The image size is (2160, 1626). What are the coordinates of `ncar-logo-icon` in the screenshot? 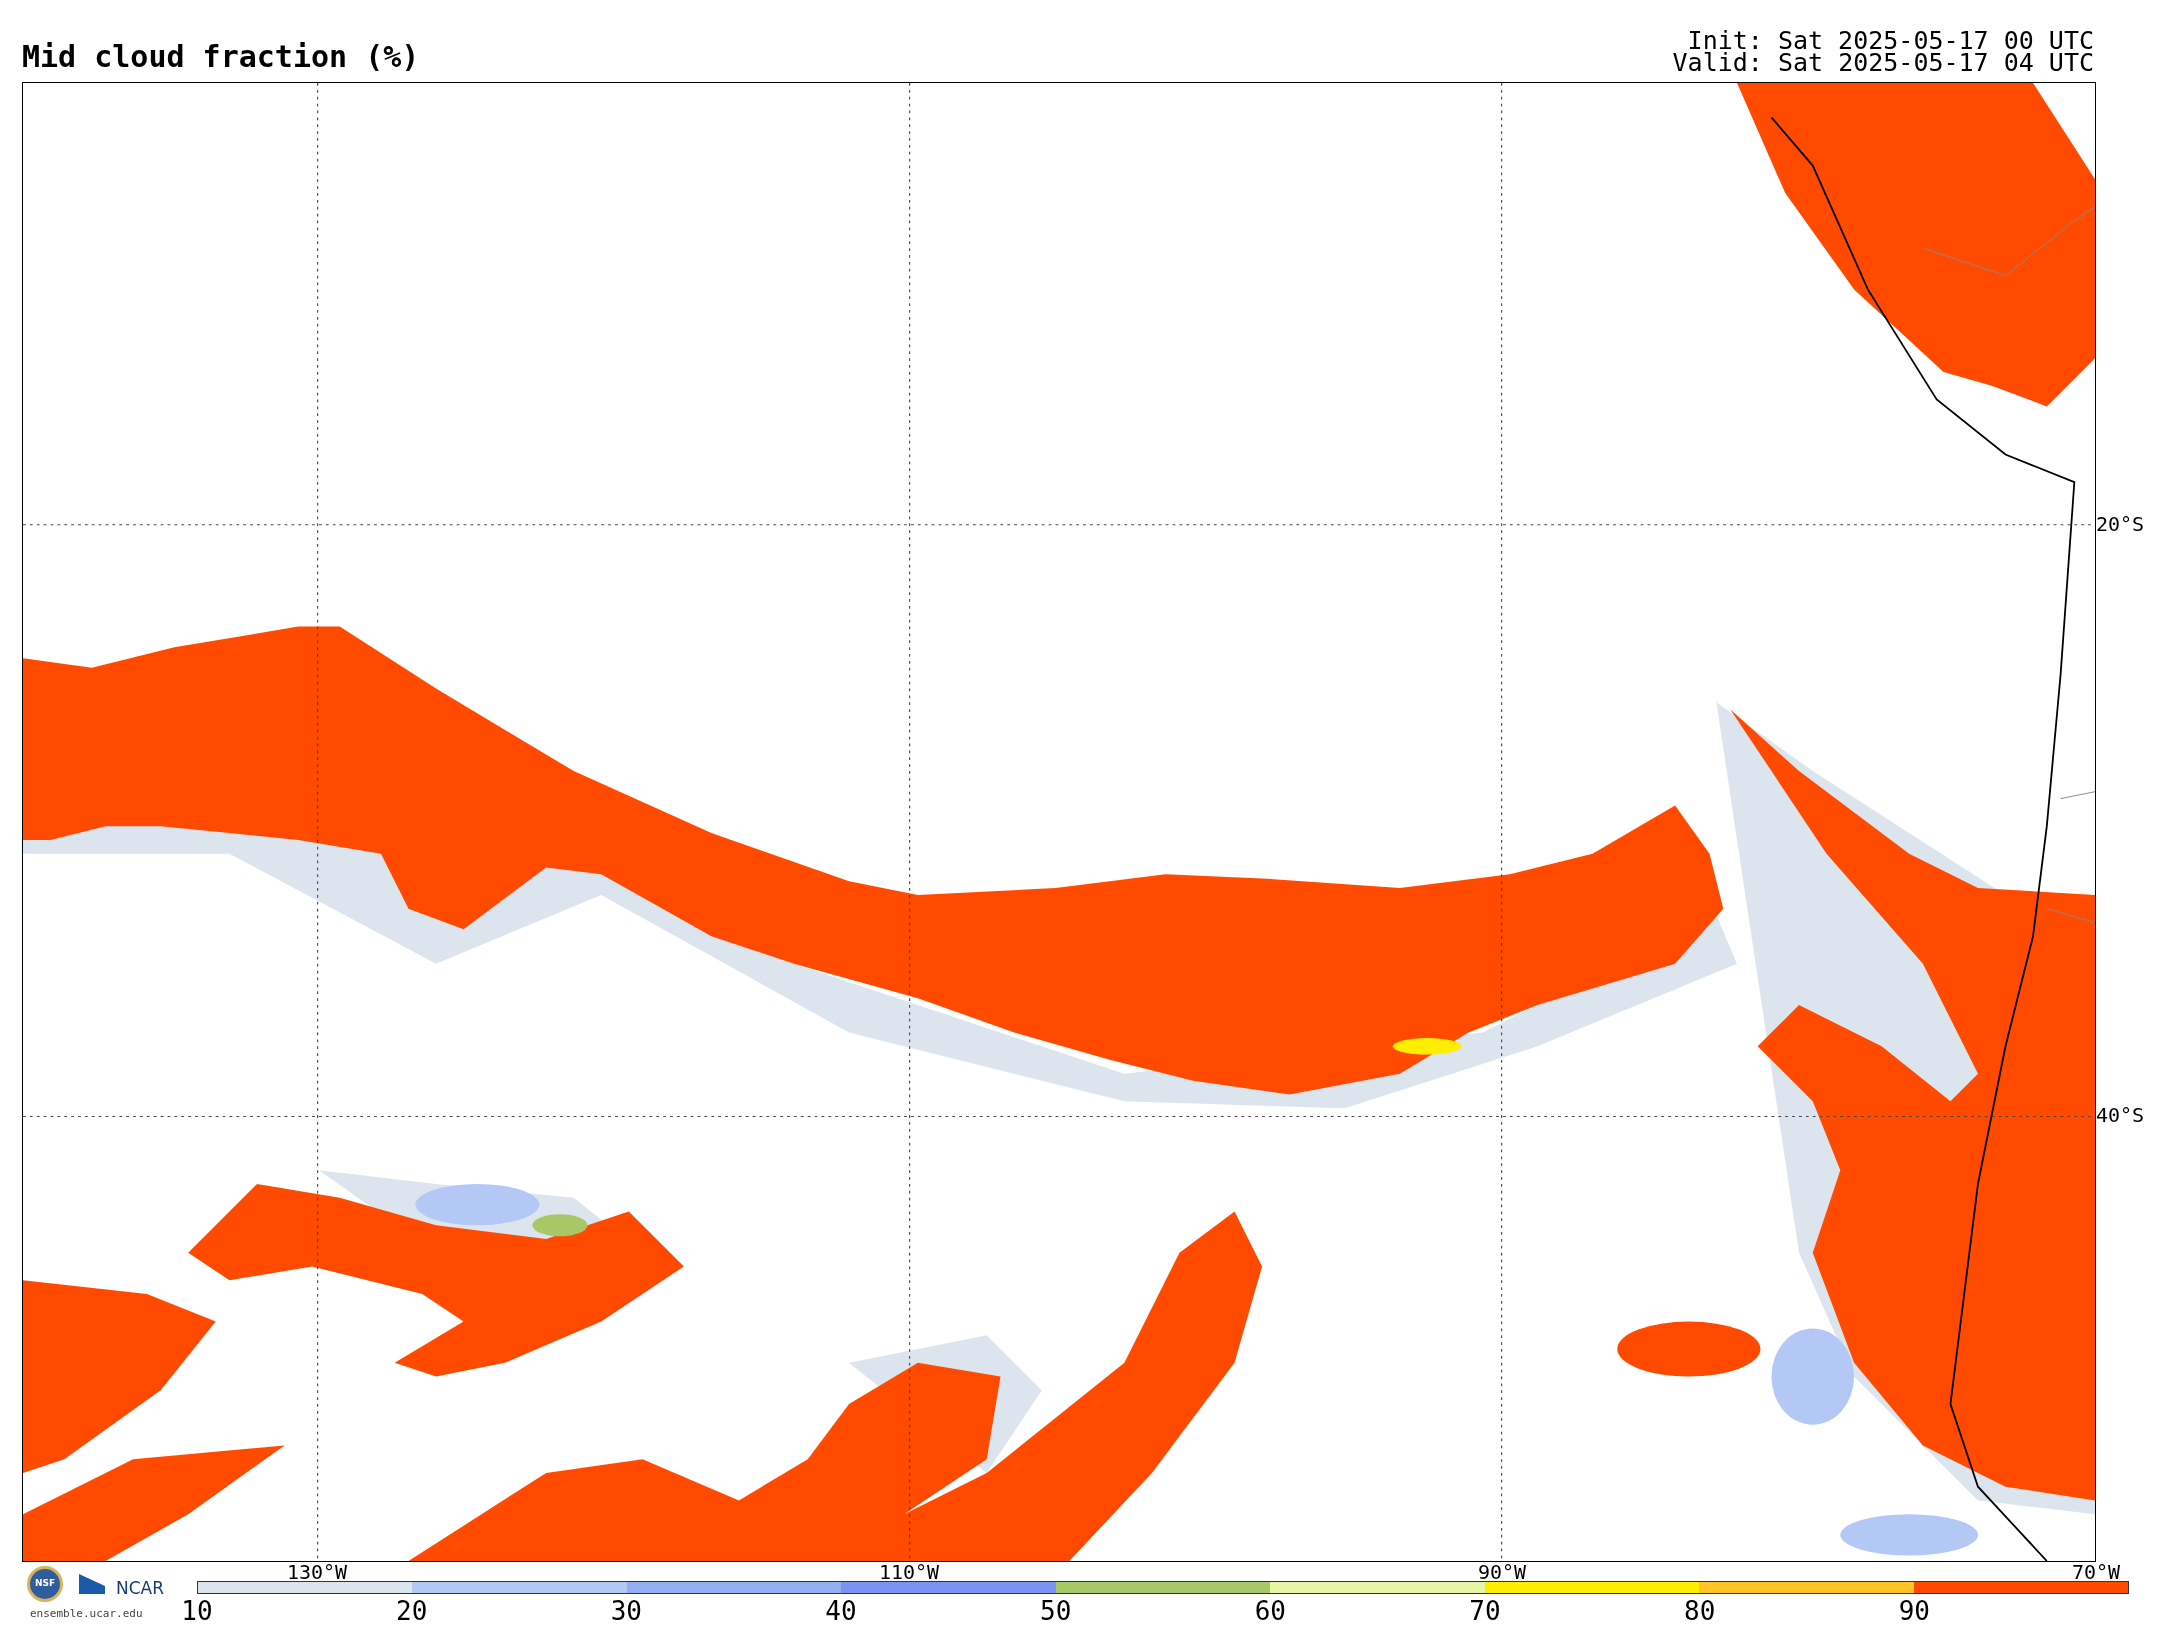 It's located at (92, 1584).